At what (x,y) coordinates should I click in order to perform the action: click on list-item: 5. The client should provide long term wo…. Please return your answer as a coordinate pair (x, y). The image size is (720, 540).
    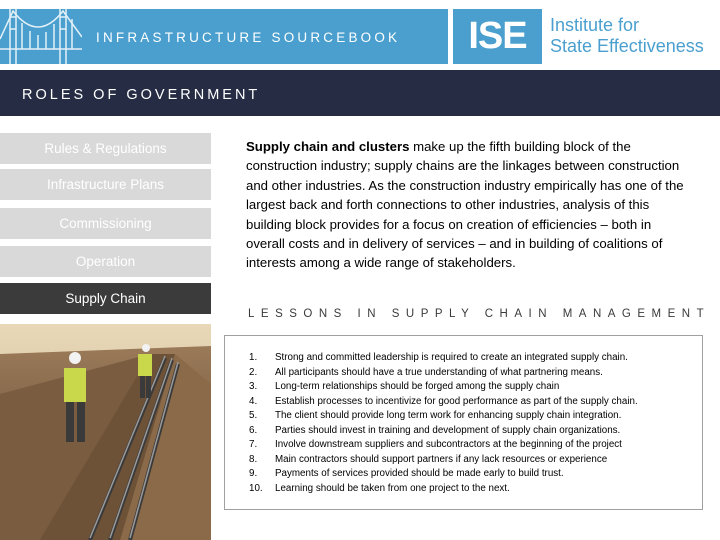
    Looking at the image, I should click on (435, 415).